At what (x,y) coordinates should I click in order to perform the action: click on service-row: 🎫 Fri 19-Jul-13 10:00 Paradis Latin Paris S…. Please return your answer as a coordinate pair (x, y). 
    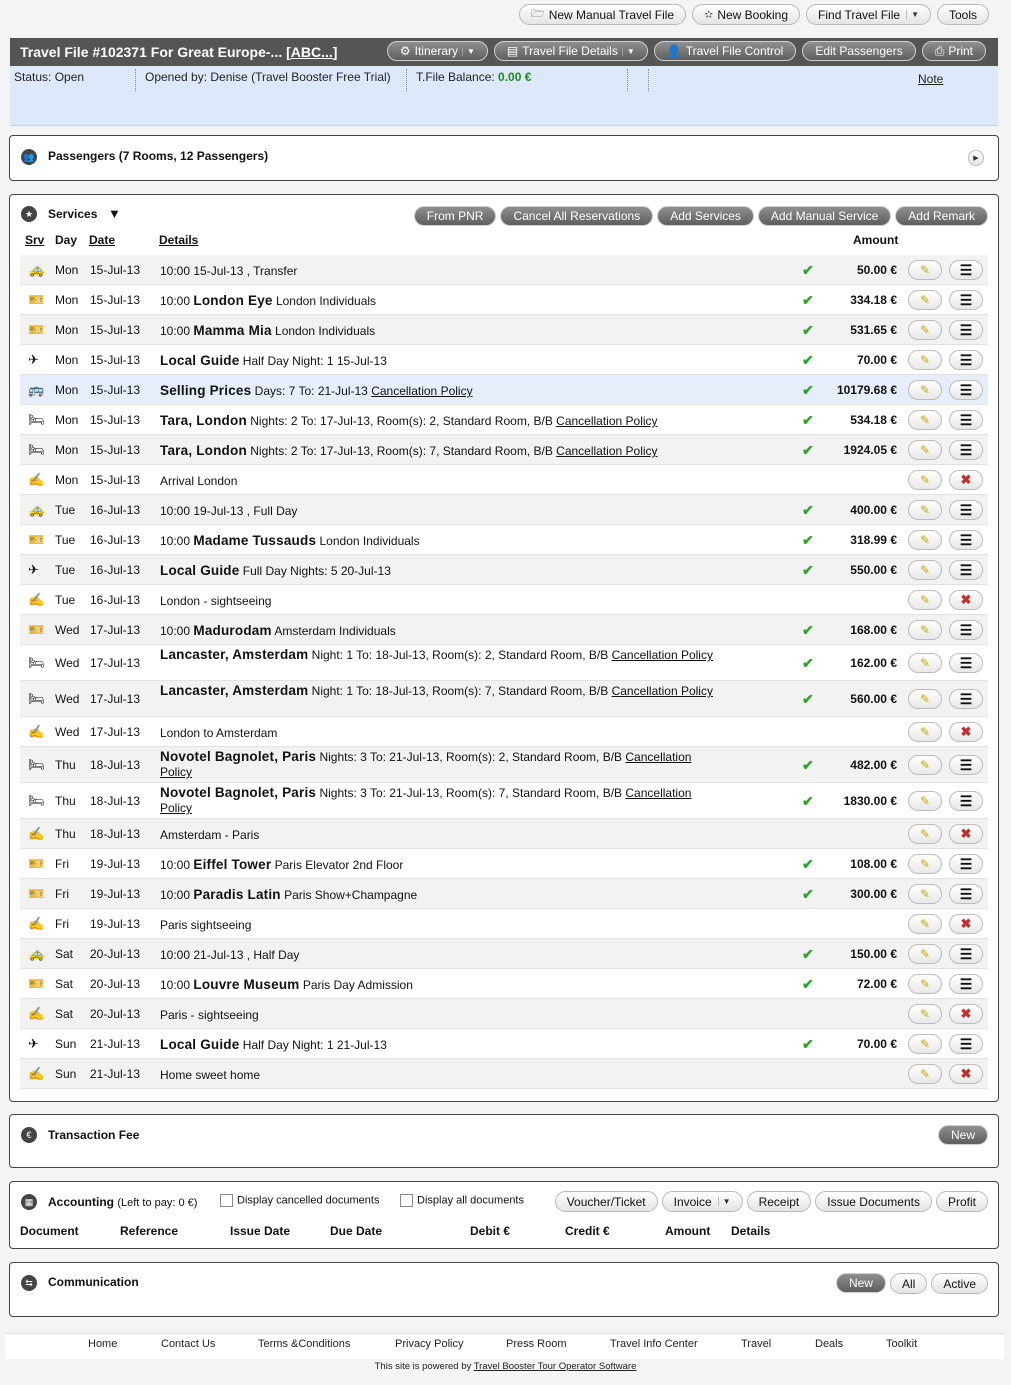
    Looking at the image, I should click on (504, 894).